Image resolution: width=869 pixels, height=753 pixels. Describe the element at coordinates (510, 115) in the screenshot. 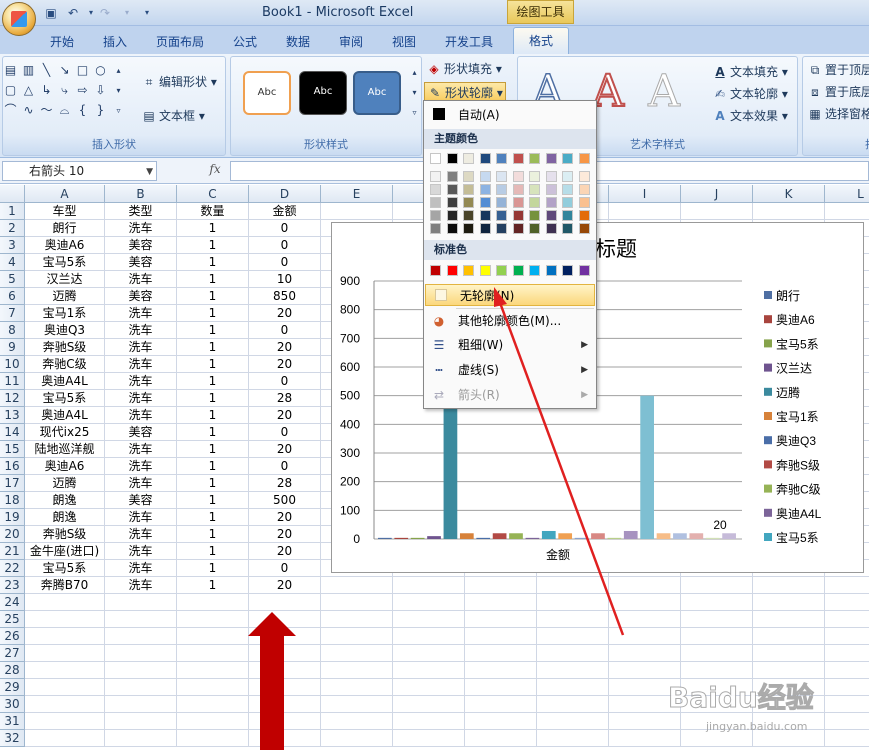

I see `menu-item-auto: 自动(A)` at that location.